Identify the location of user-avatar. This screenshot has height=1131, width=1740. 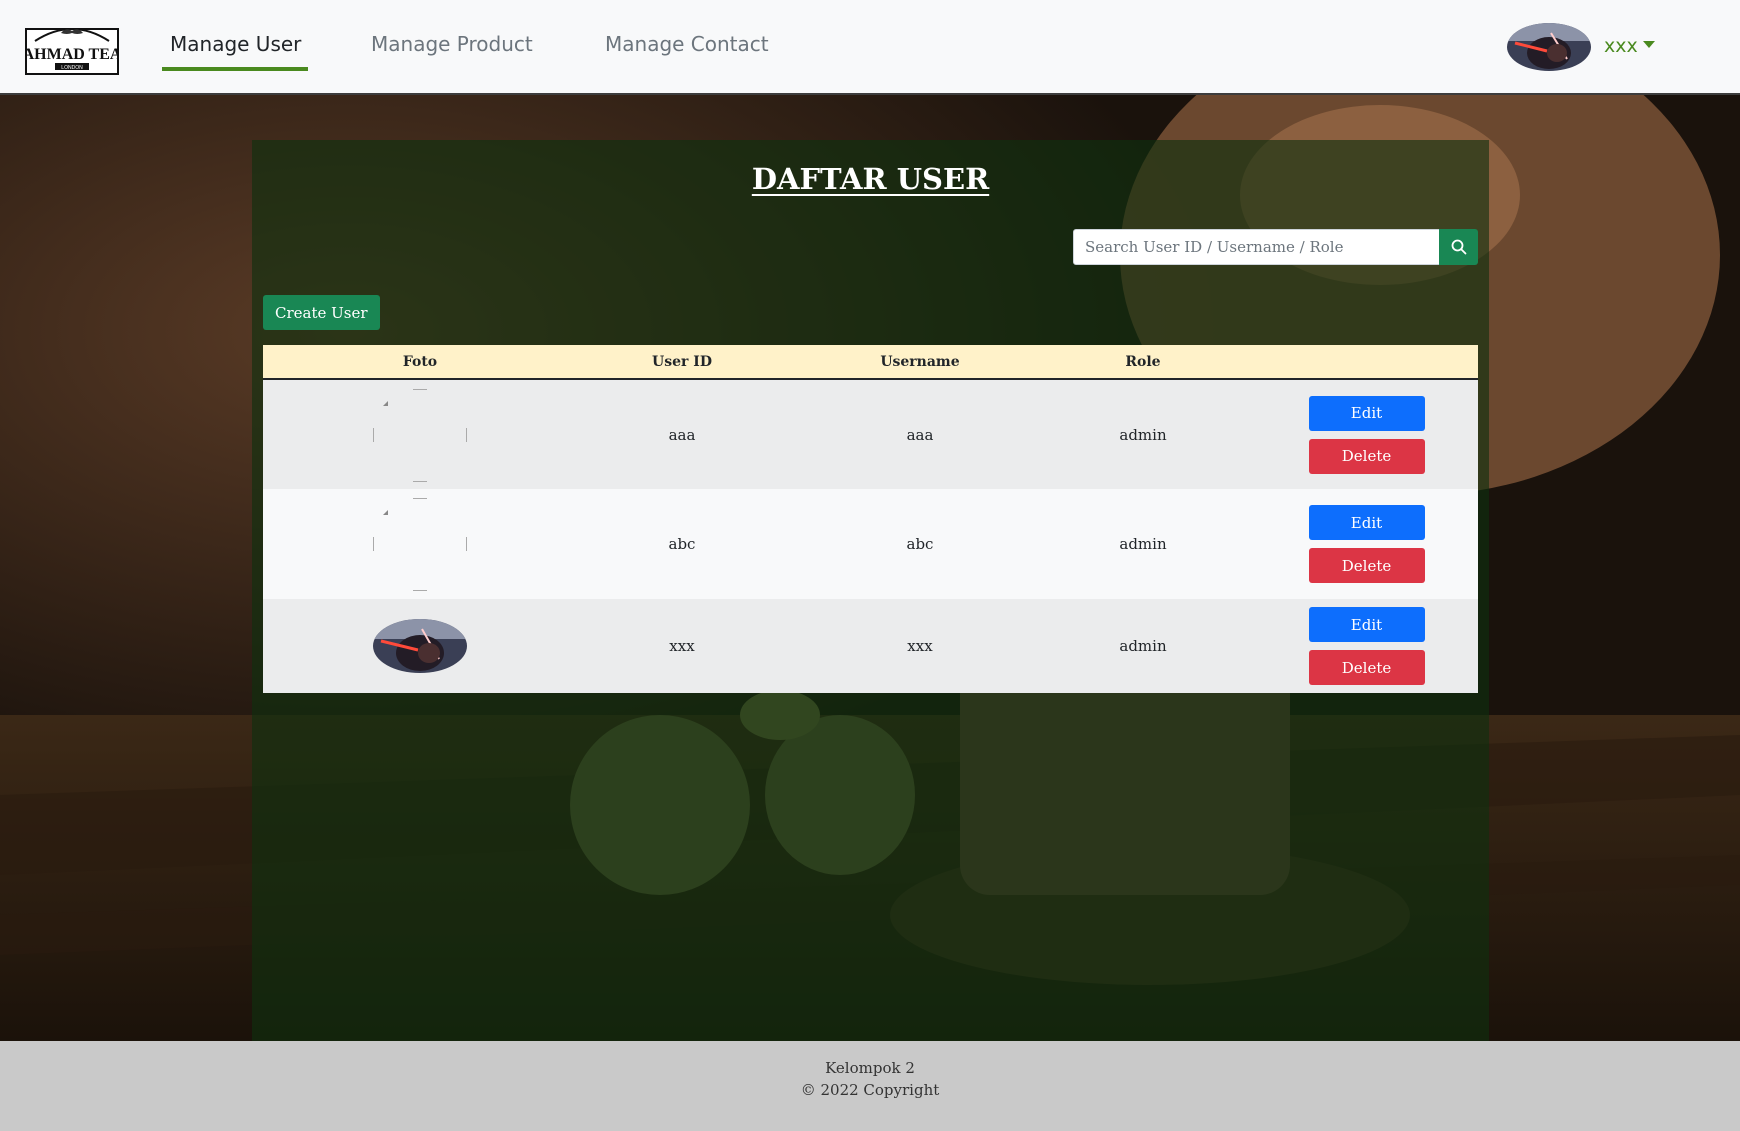
(1549, 47).